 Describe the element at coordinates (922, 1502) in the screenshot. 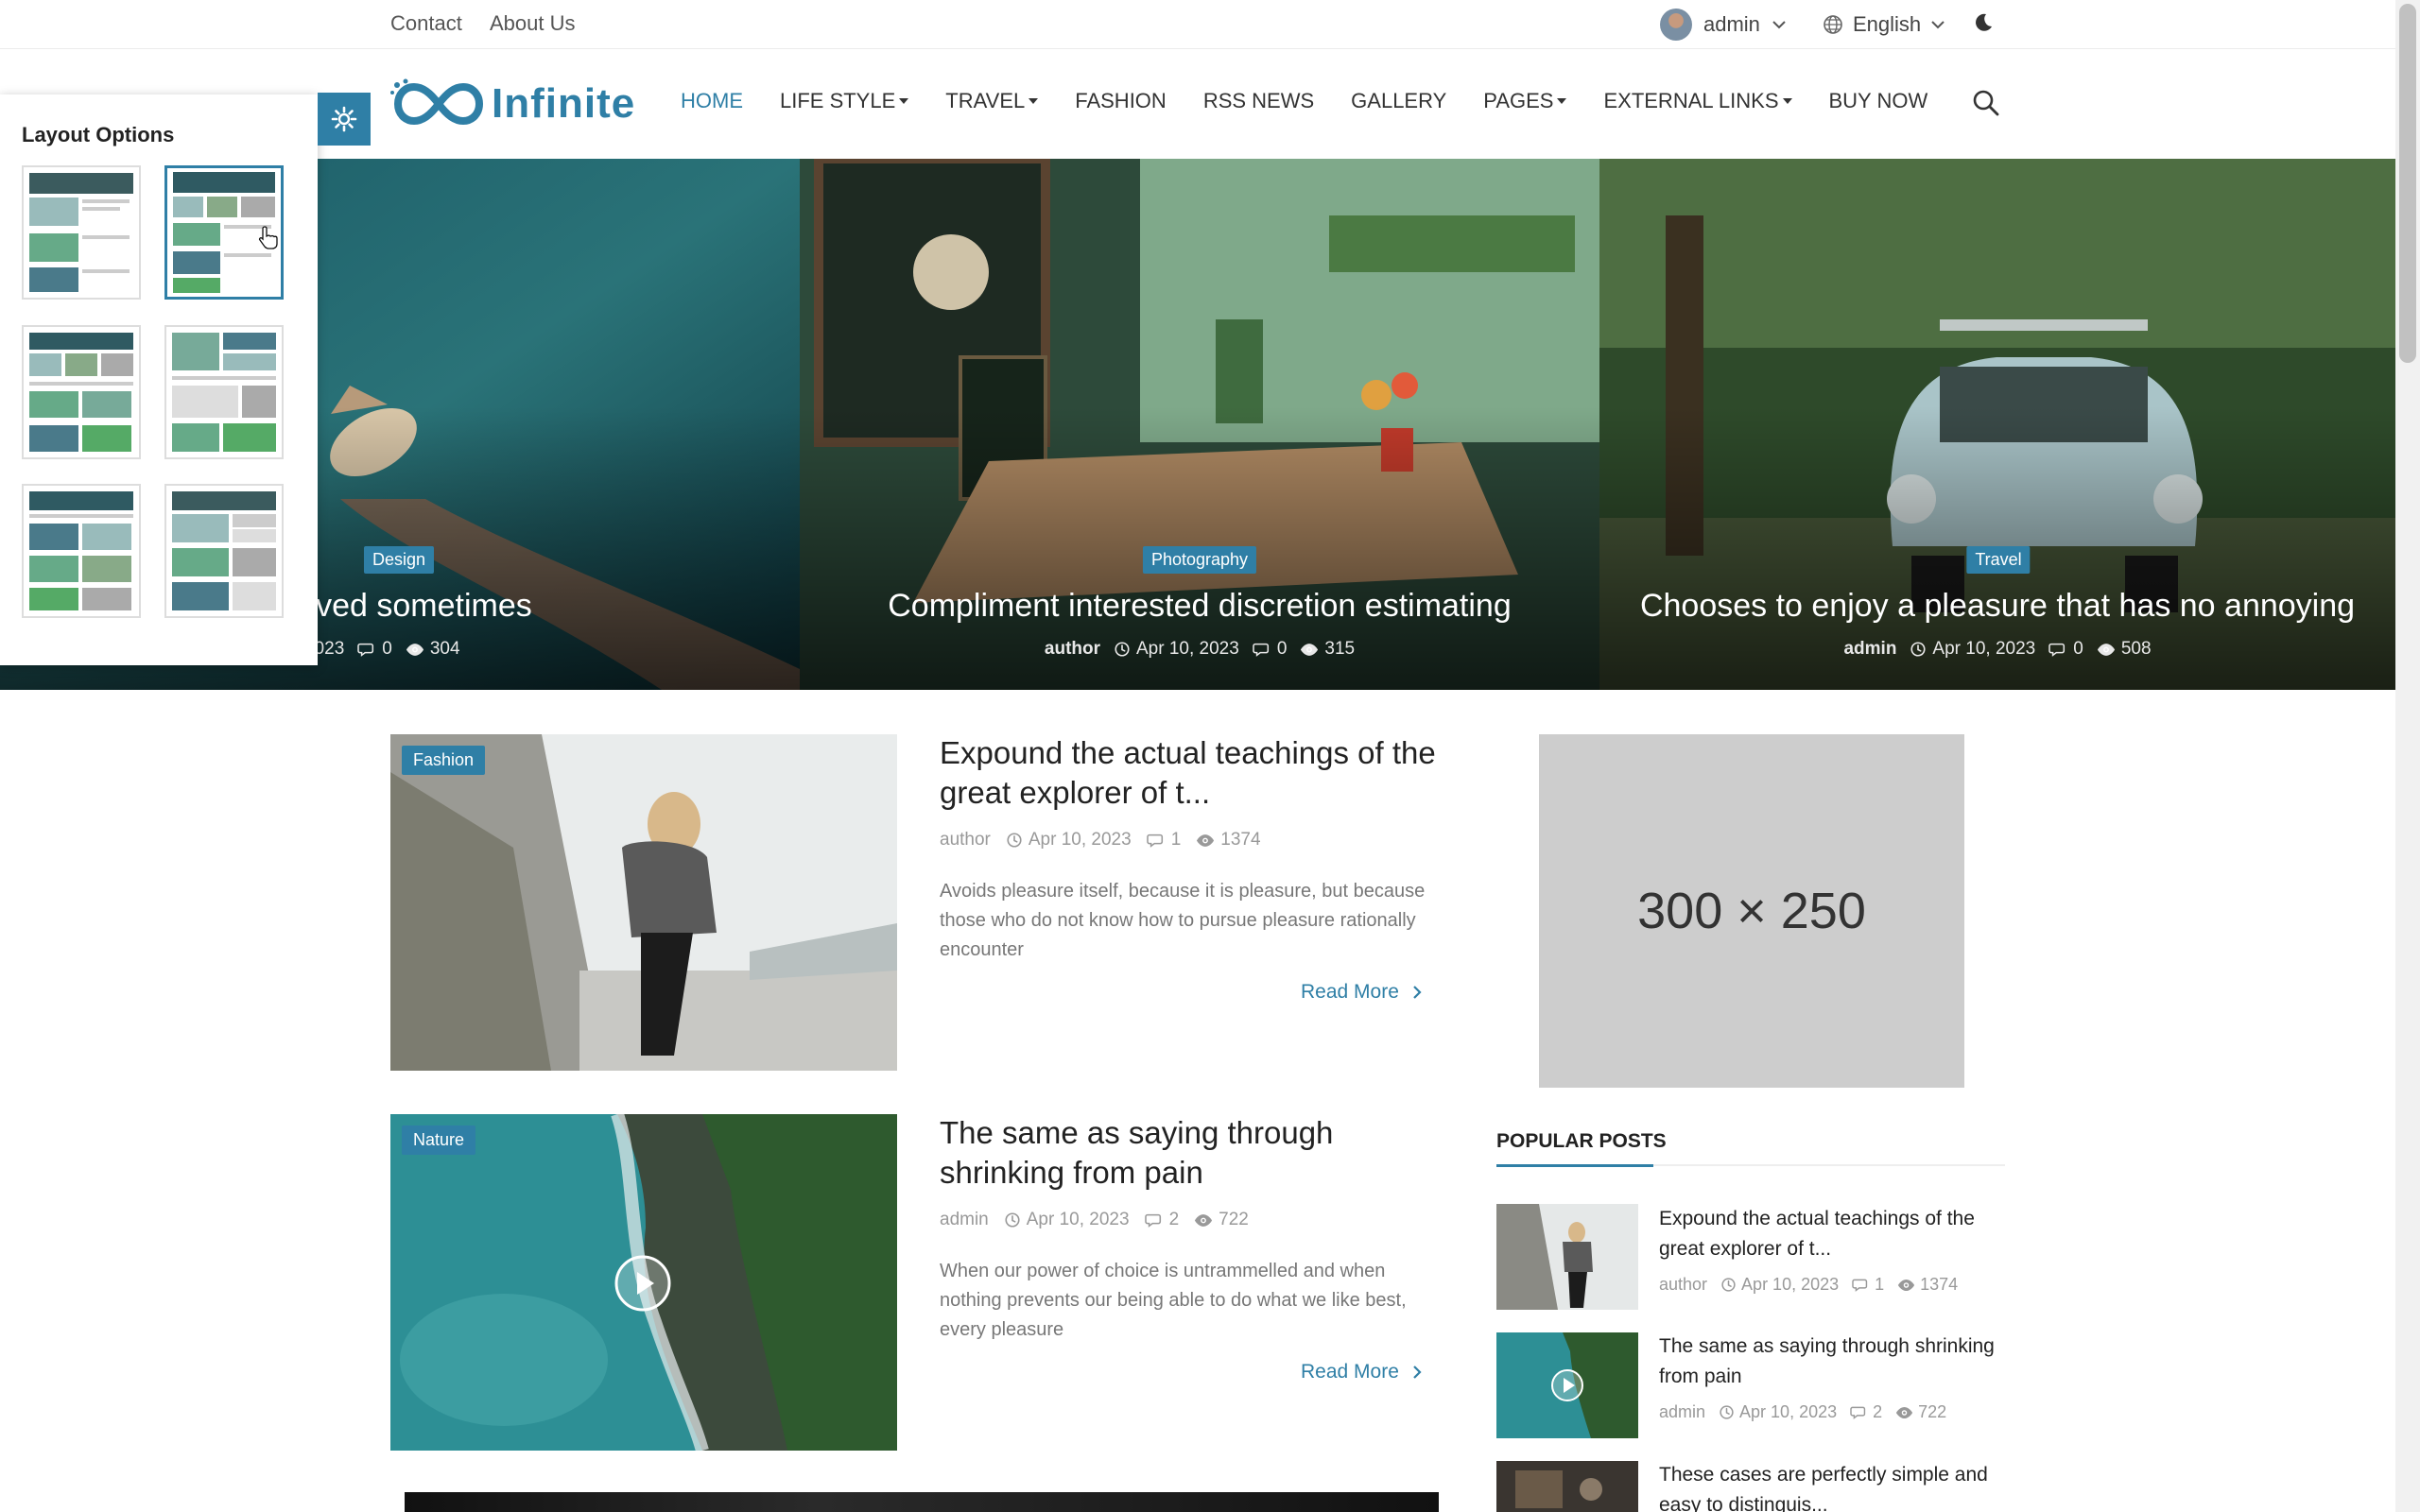

I see `video-post-preview` at that location.